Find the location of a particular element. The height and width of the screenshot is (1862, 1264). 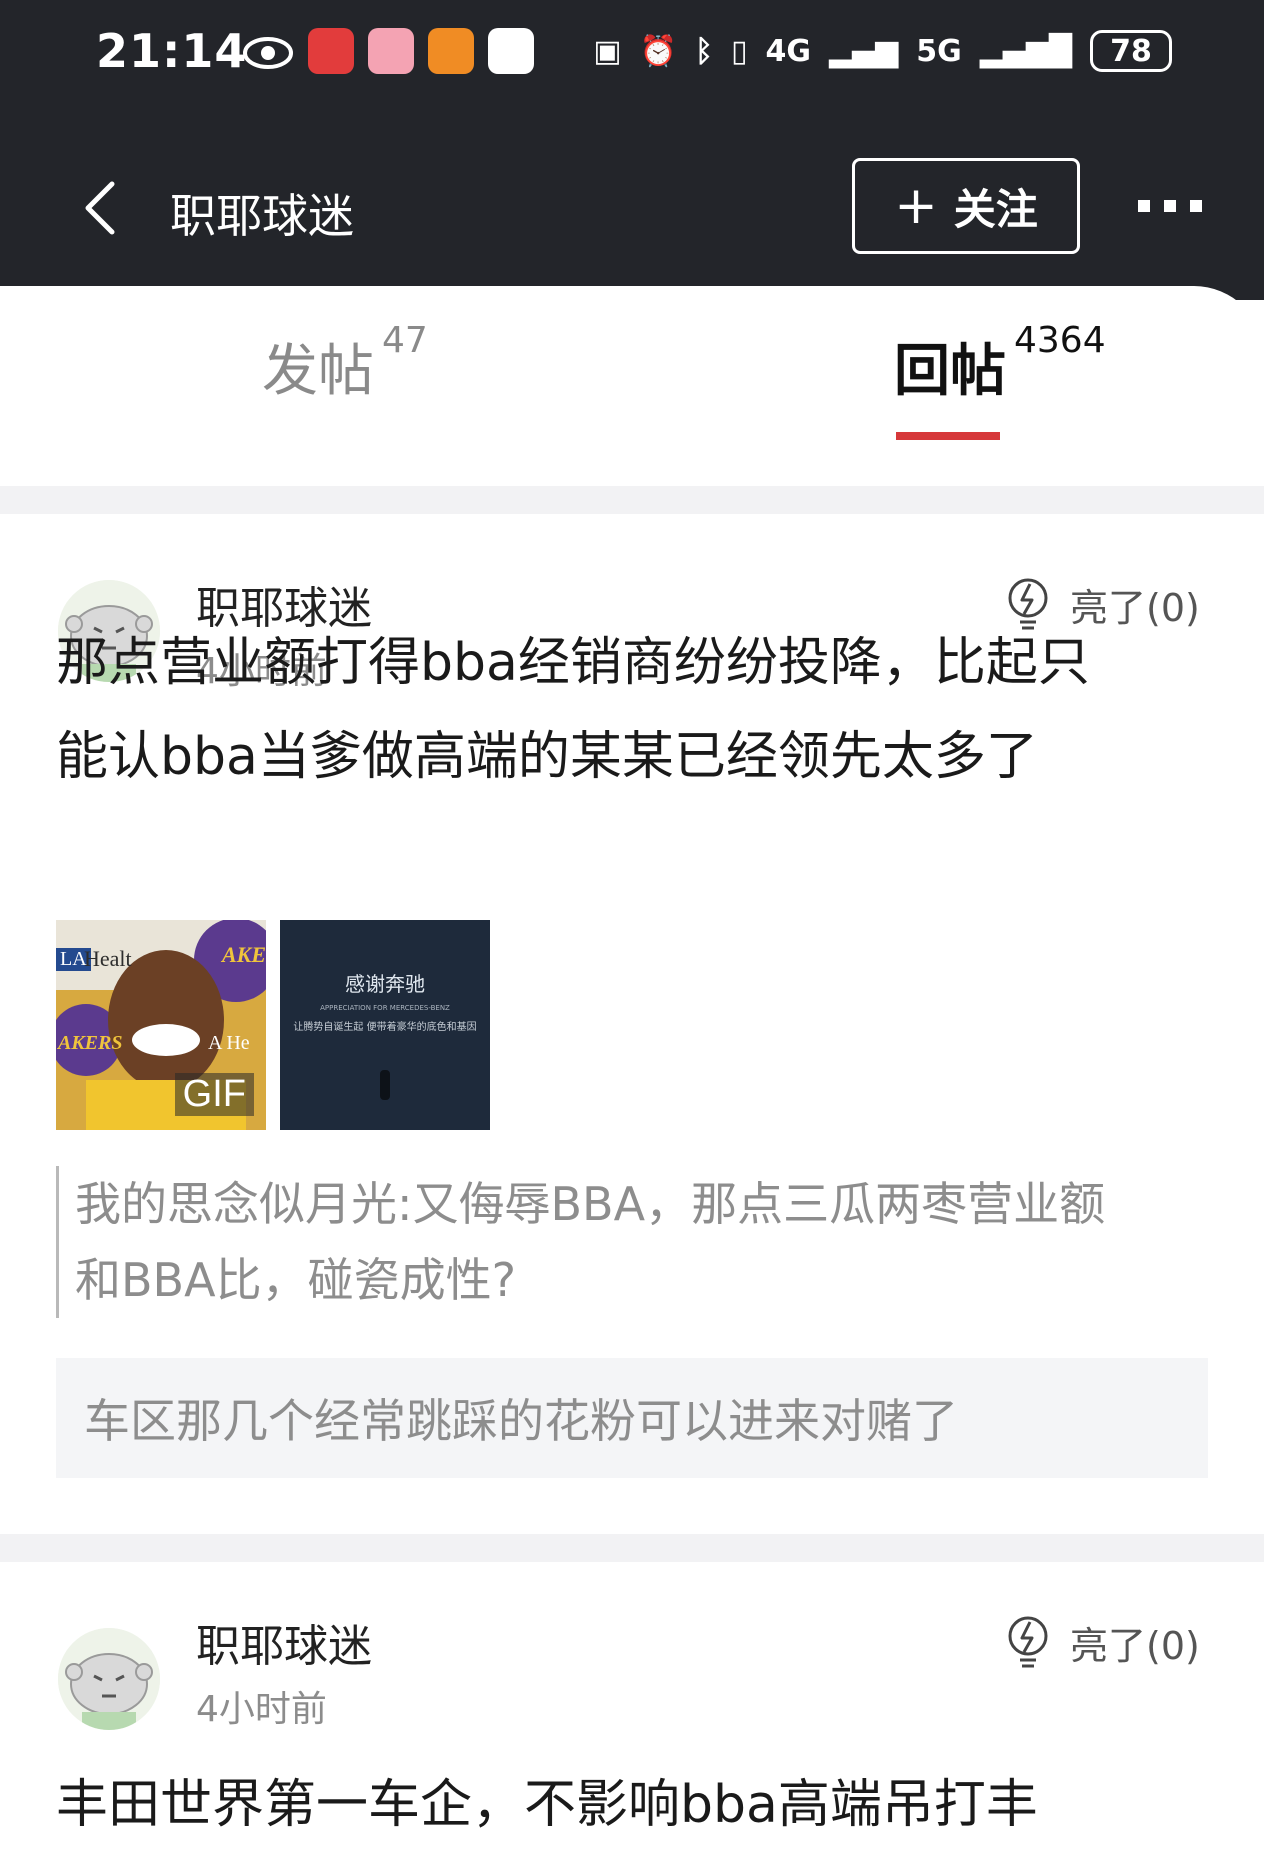

tab-replies-label: 回帖 is located at coordinates (950, 371).